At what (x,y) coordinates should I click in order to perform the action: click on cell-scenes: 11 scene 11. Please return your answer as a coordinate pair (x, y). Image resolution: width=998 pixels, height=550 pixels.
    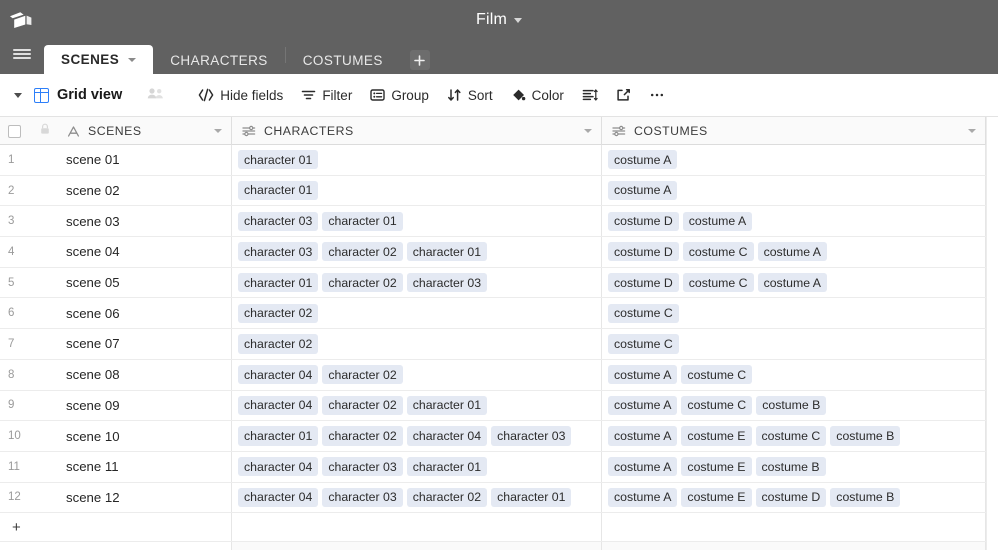
    Looking at the image, I should click on (116, 466).